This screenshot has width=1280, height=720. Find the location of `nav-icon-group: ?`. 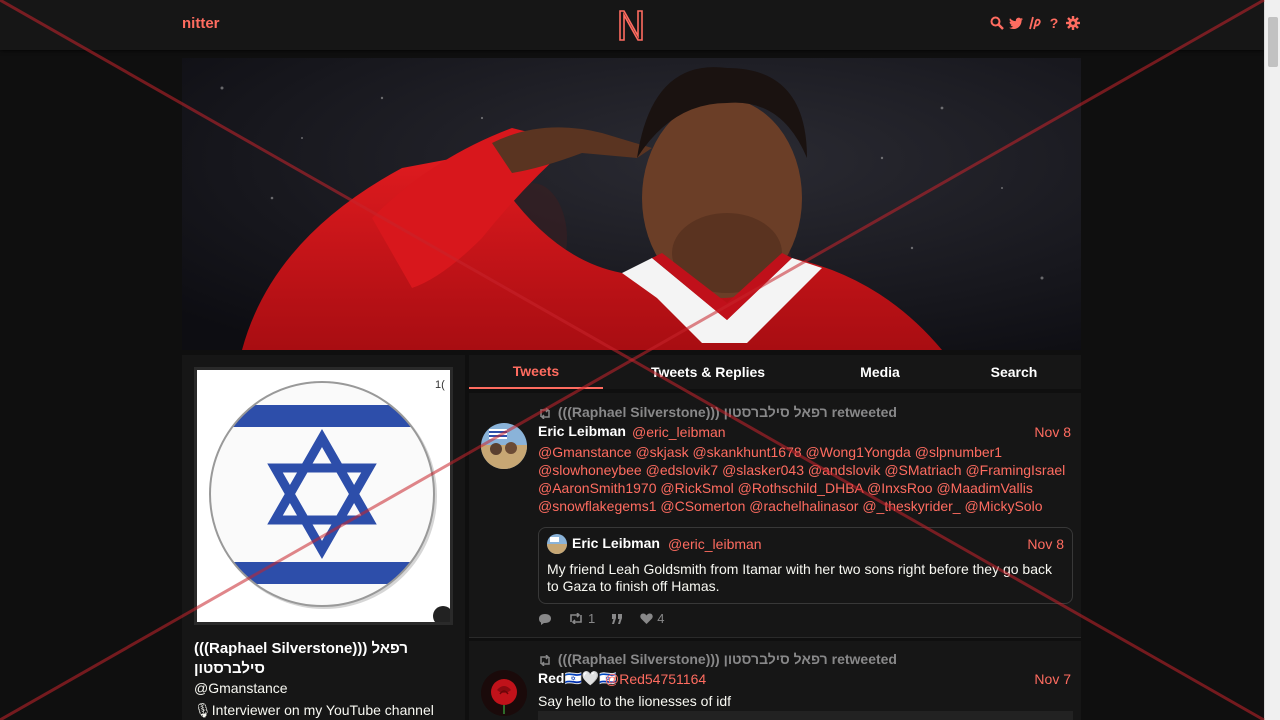

nav-icon-group: ? is located at coordinates (1035, 23).